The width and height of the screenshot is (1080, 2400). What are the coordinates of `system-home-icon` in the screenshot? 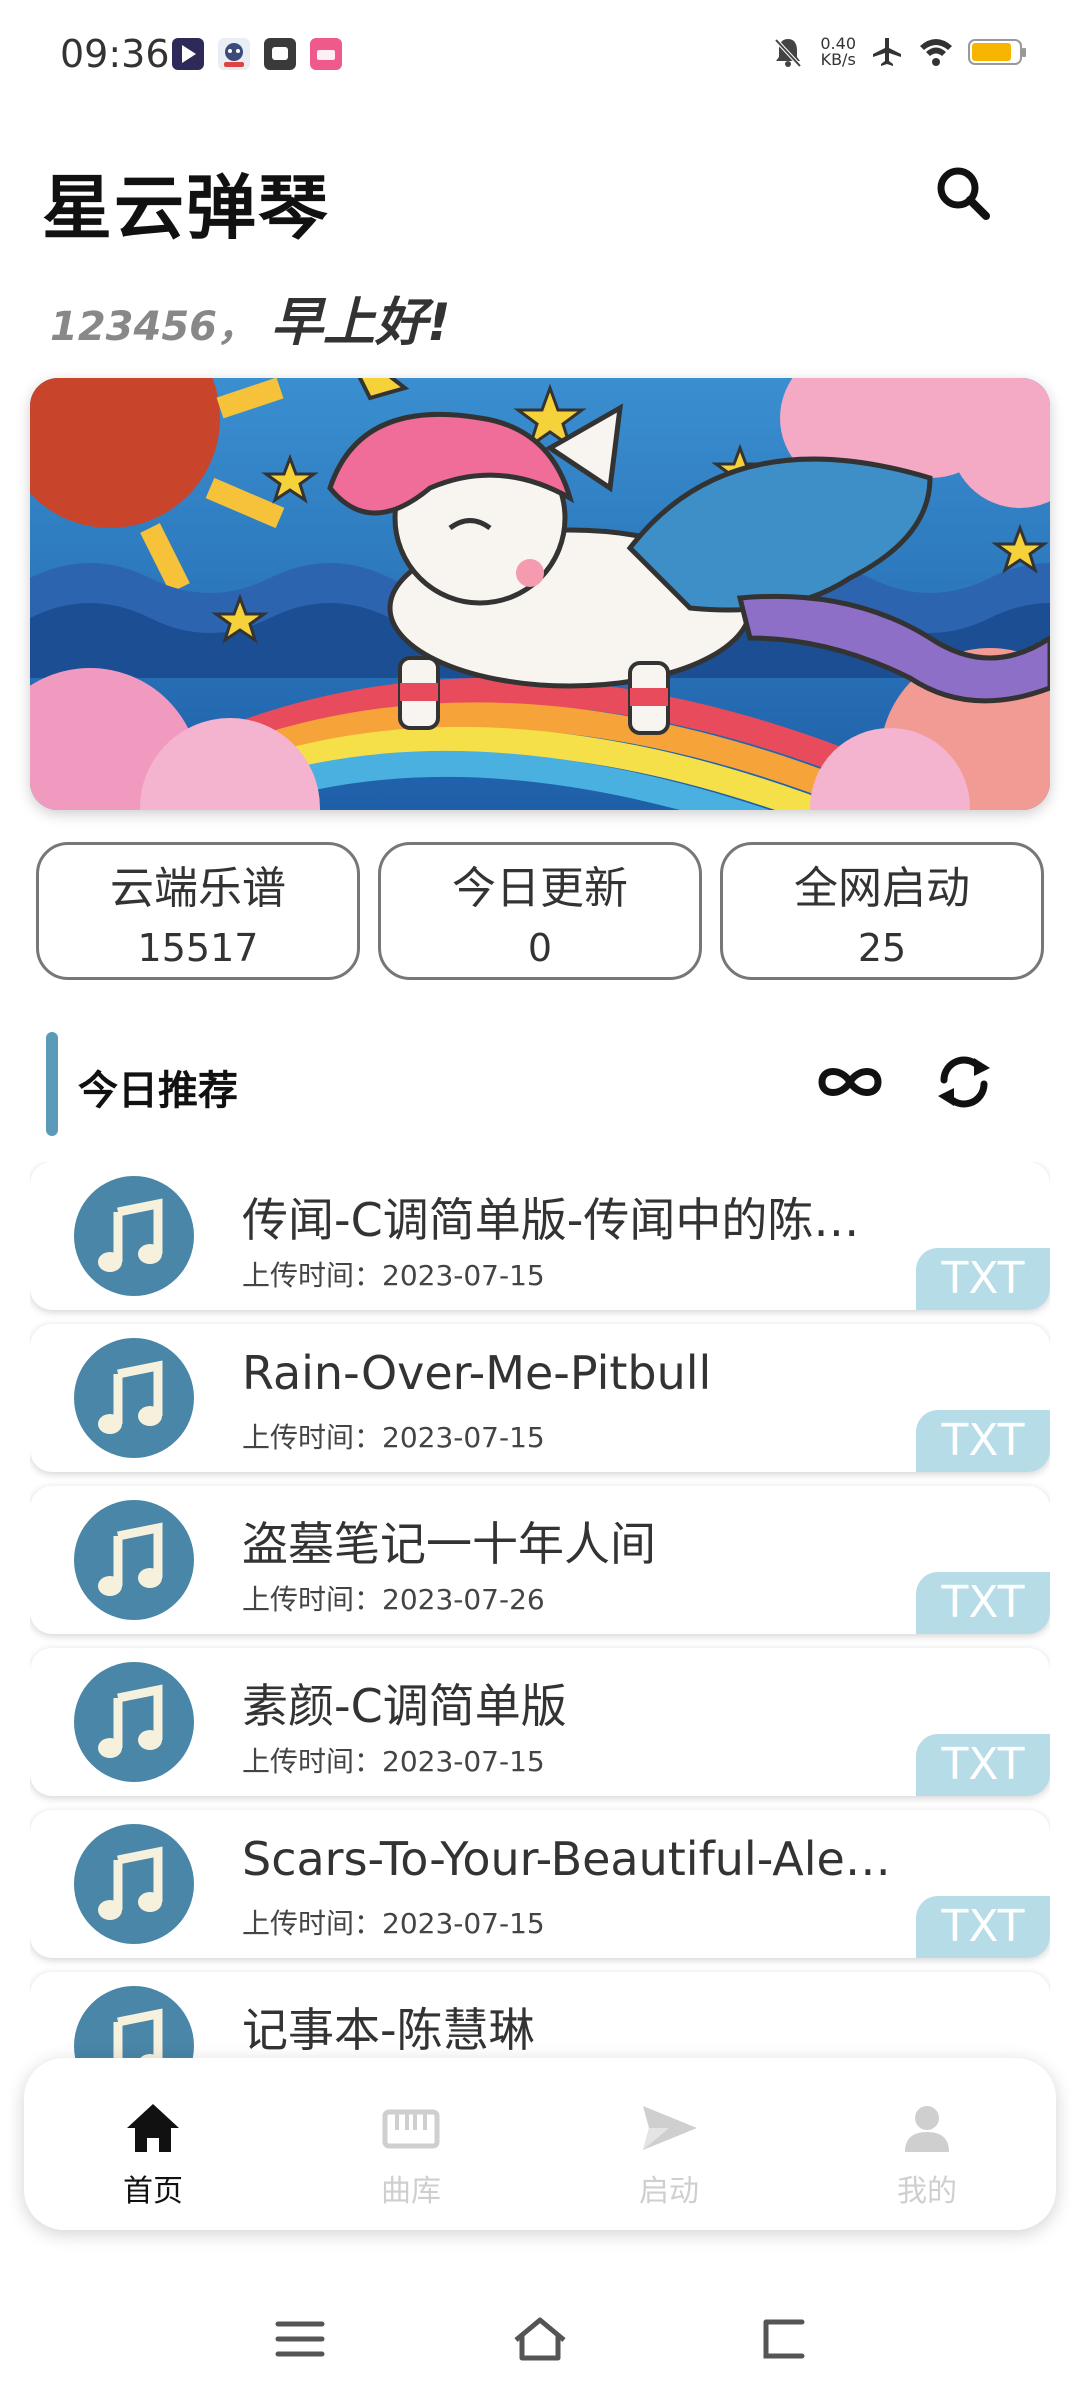 It's located at (540, 2339).